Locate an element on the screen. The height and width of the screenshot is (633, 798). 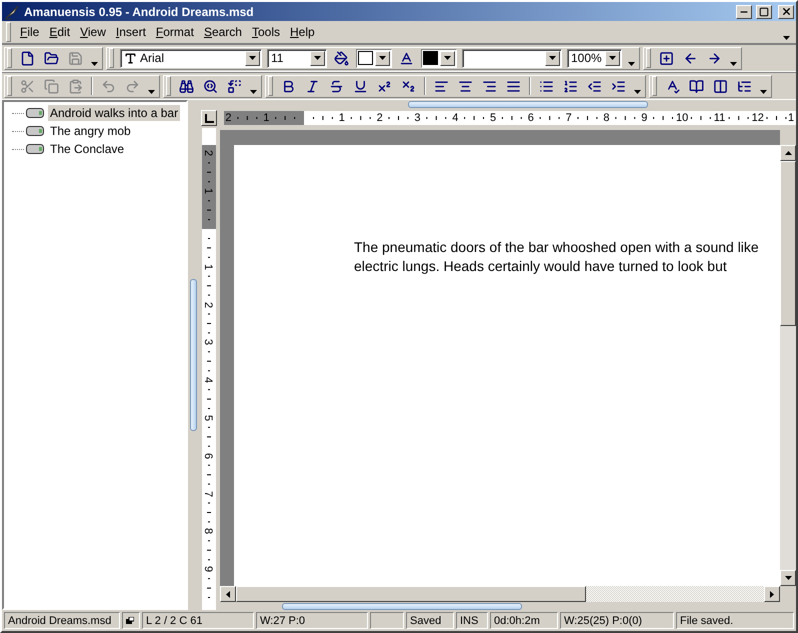
tab-stop-button is located at coordinates (209, 118).